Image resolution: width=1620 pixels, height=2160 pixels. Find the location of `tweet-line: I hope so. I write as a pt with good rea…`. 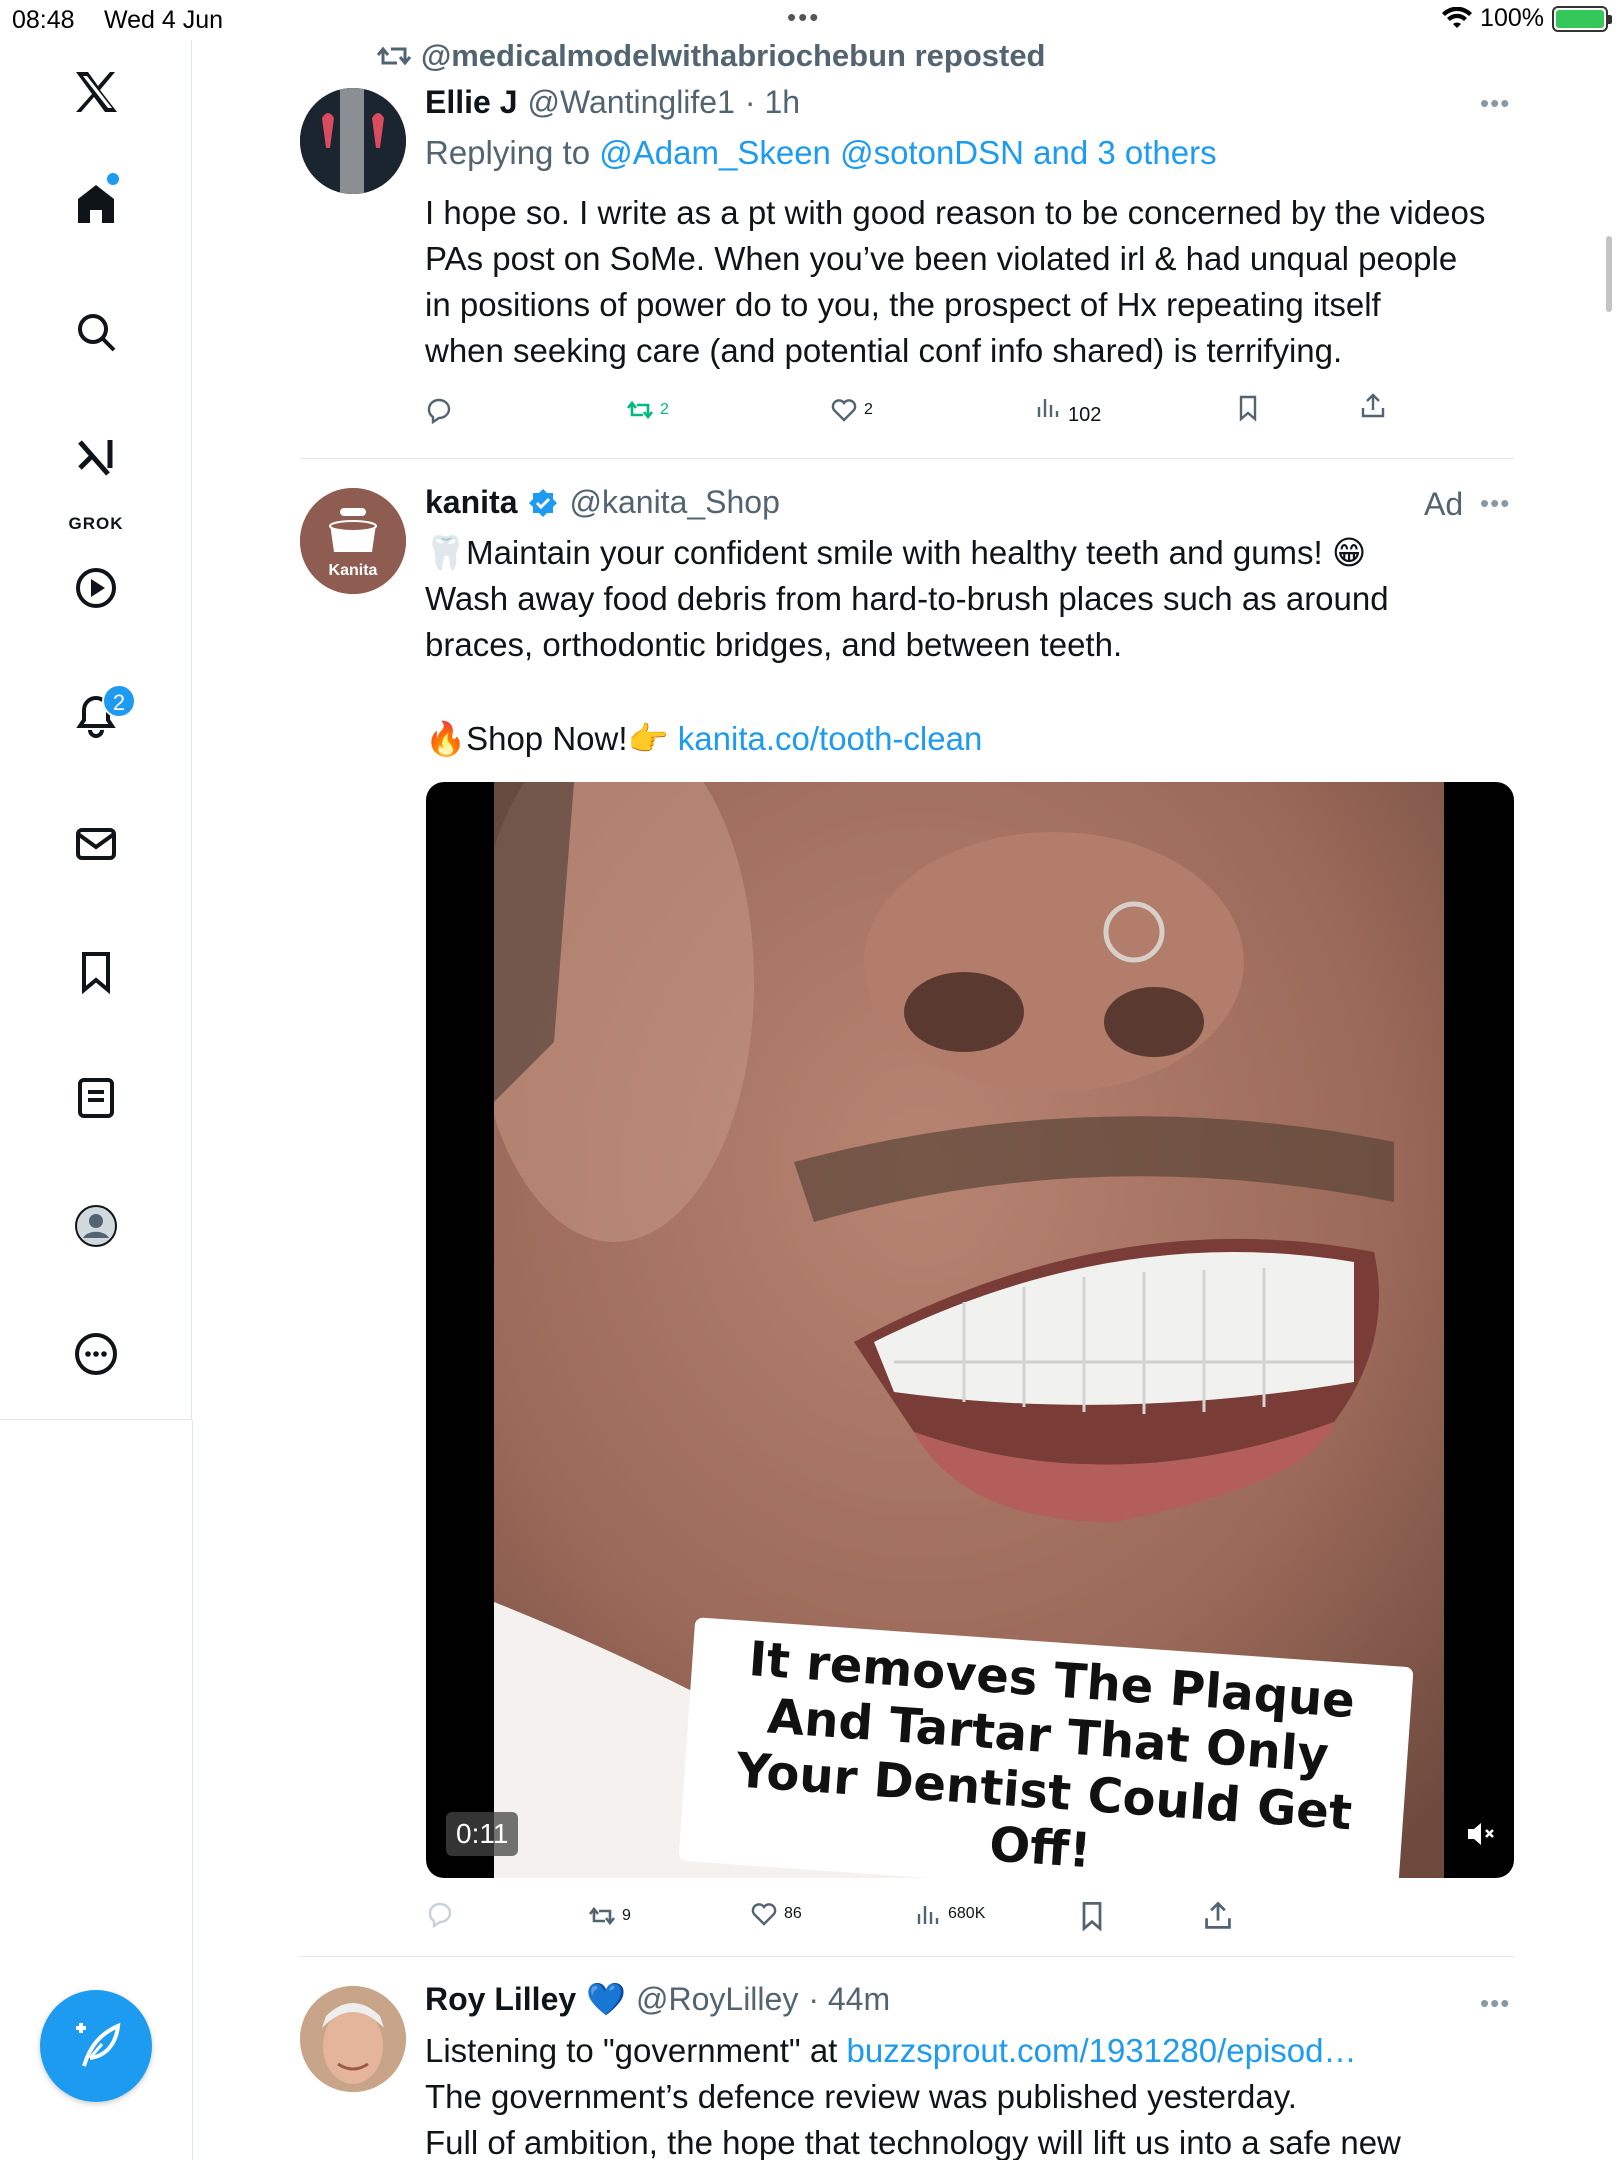

tweet-line: I hope so. I write as a pt with good rea… is located at coordinates (955, 212).